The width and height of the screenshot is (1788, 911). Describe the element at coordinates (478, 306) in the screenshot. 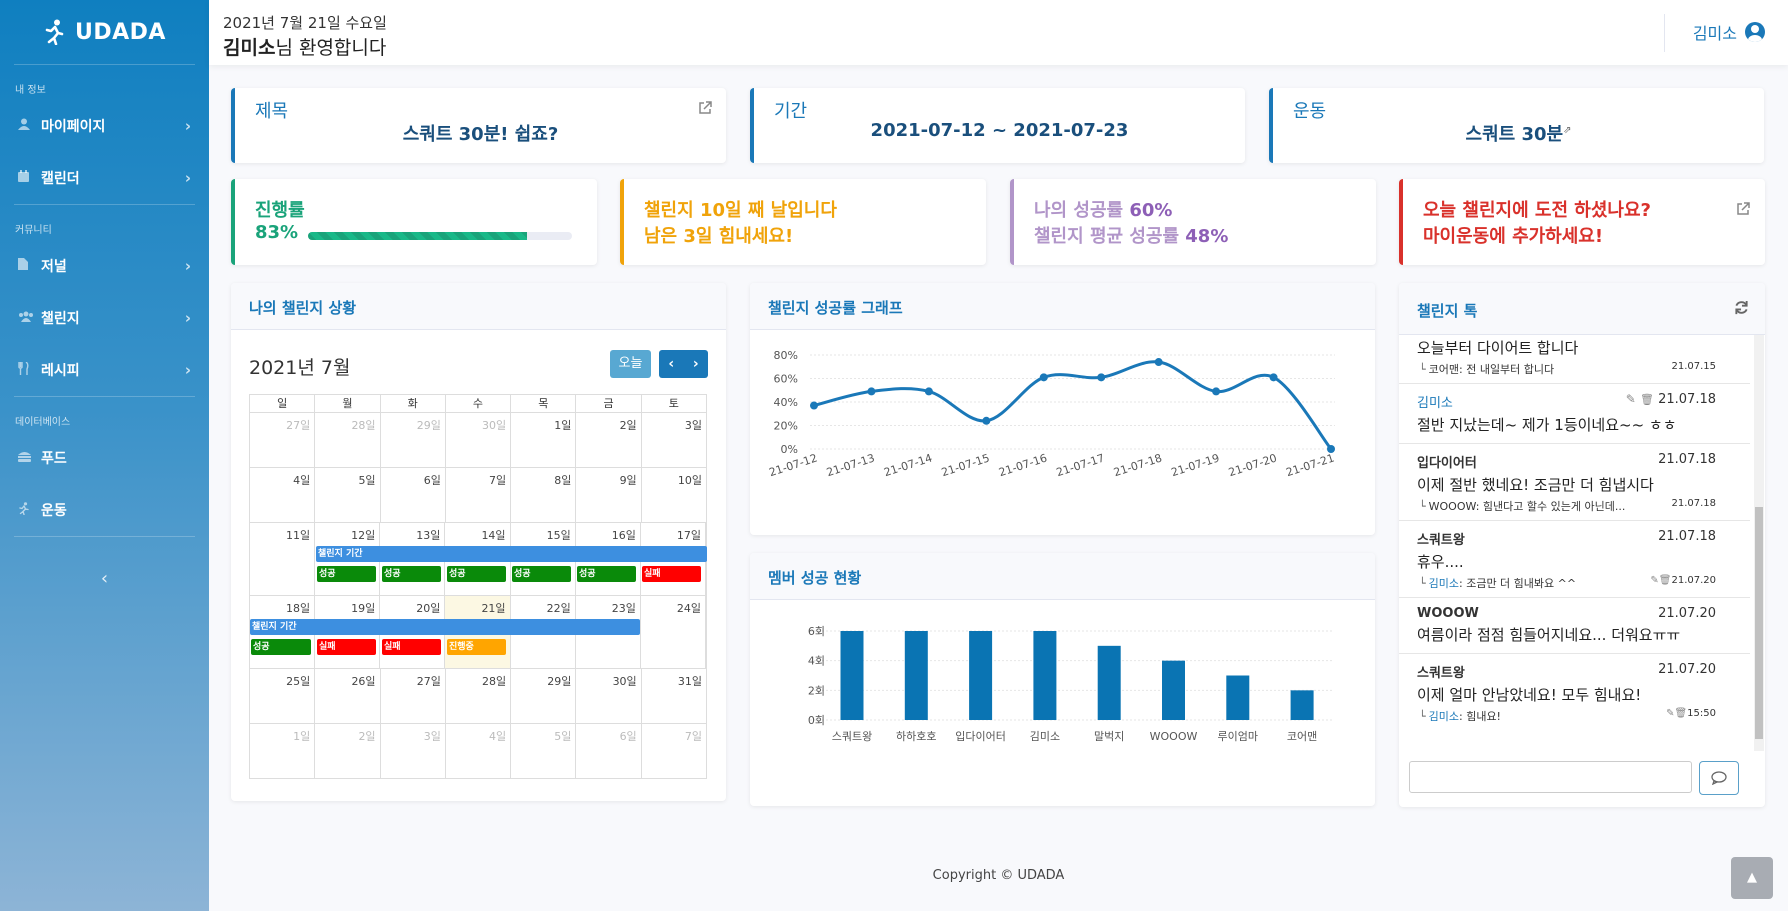

I see `calendar-panel-title: 나의 챌린지 상황` at that location.